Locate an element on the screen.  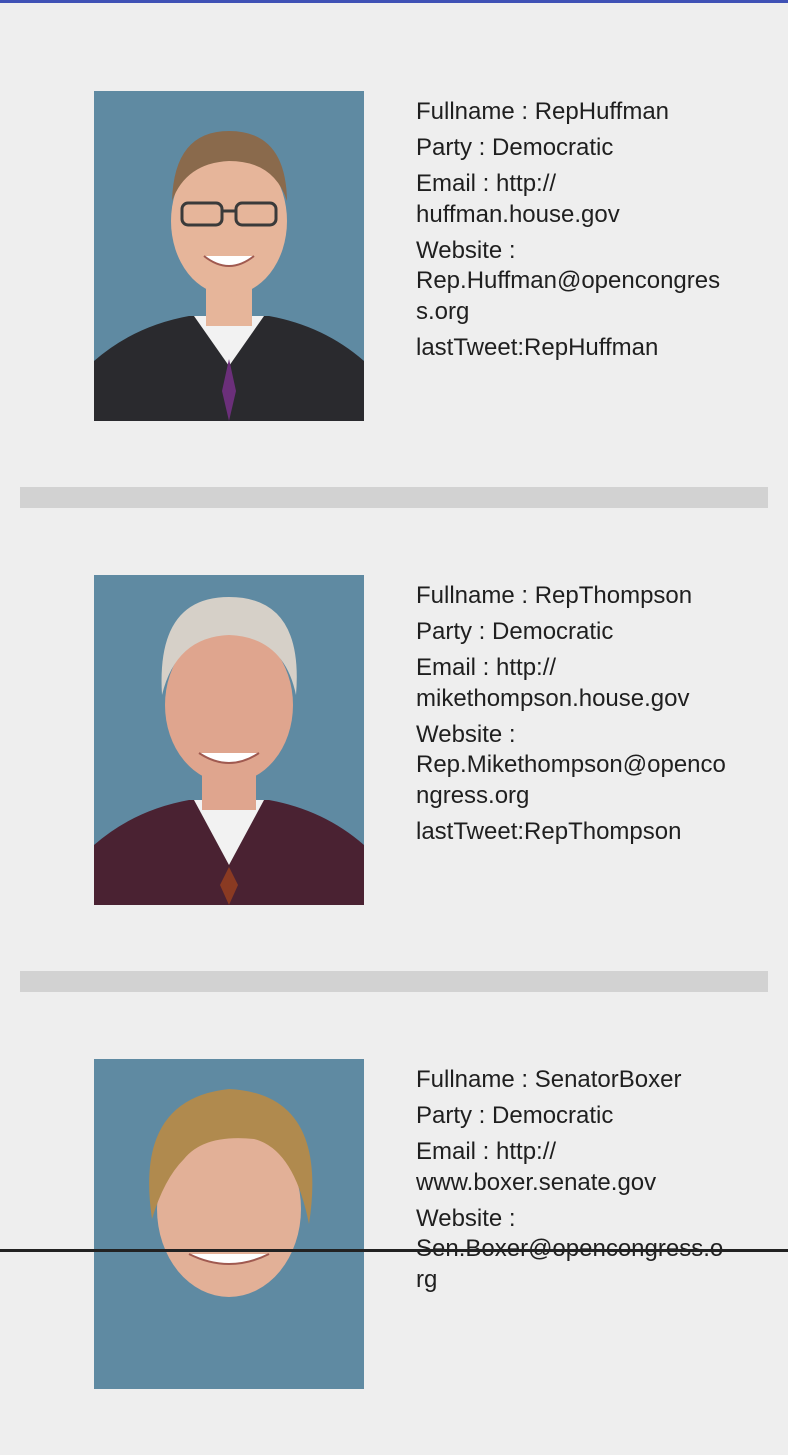
website-text: Website : Rep.Huffman@opencongress.org is located at coordinates (571, 282).